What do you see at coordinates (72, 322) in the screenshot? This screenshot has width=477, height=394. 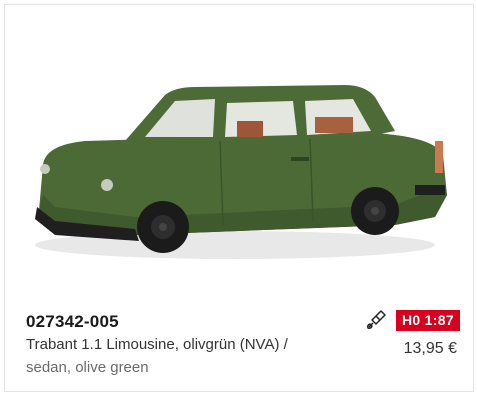 I see `article-number: 027342-005` at bounding box center [72, 322].